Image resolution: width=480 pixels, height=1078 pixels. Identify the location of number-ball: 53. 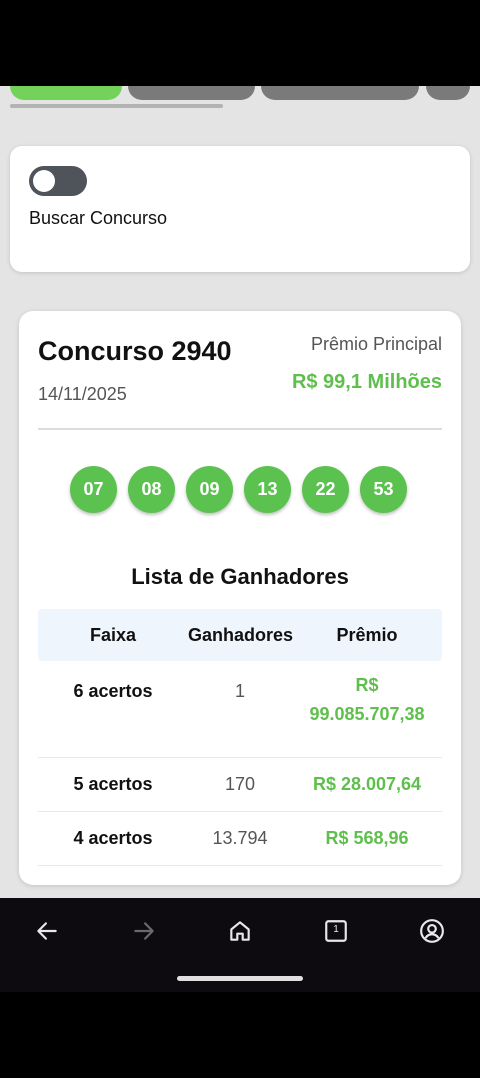
(383, 489).